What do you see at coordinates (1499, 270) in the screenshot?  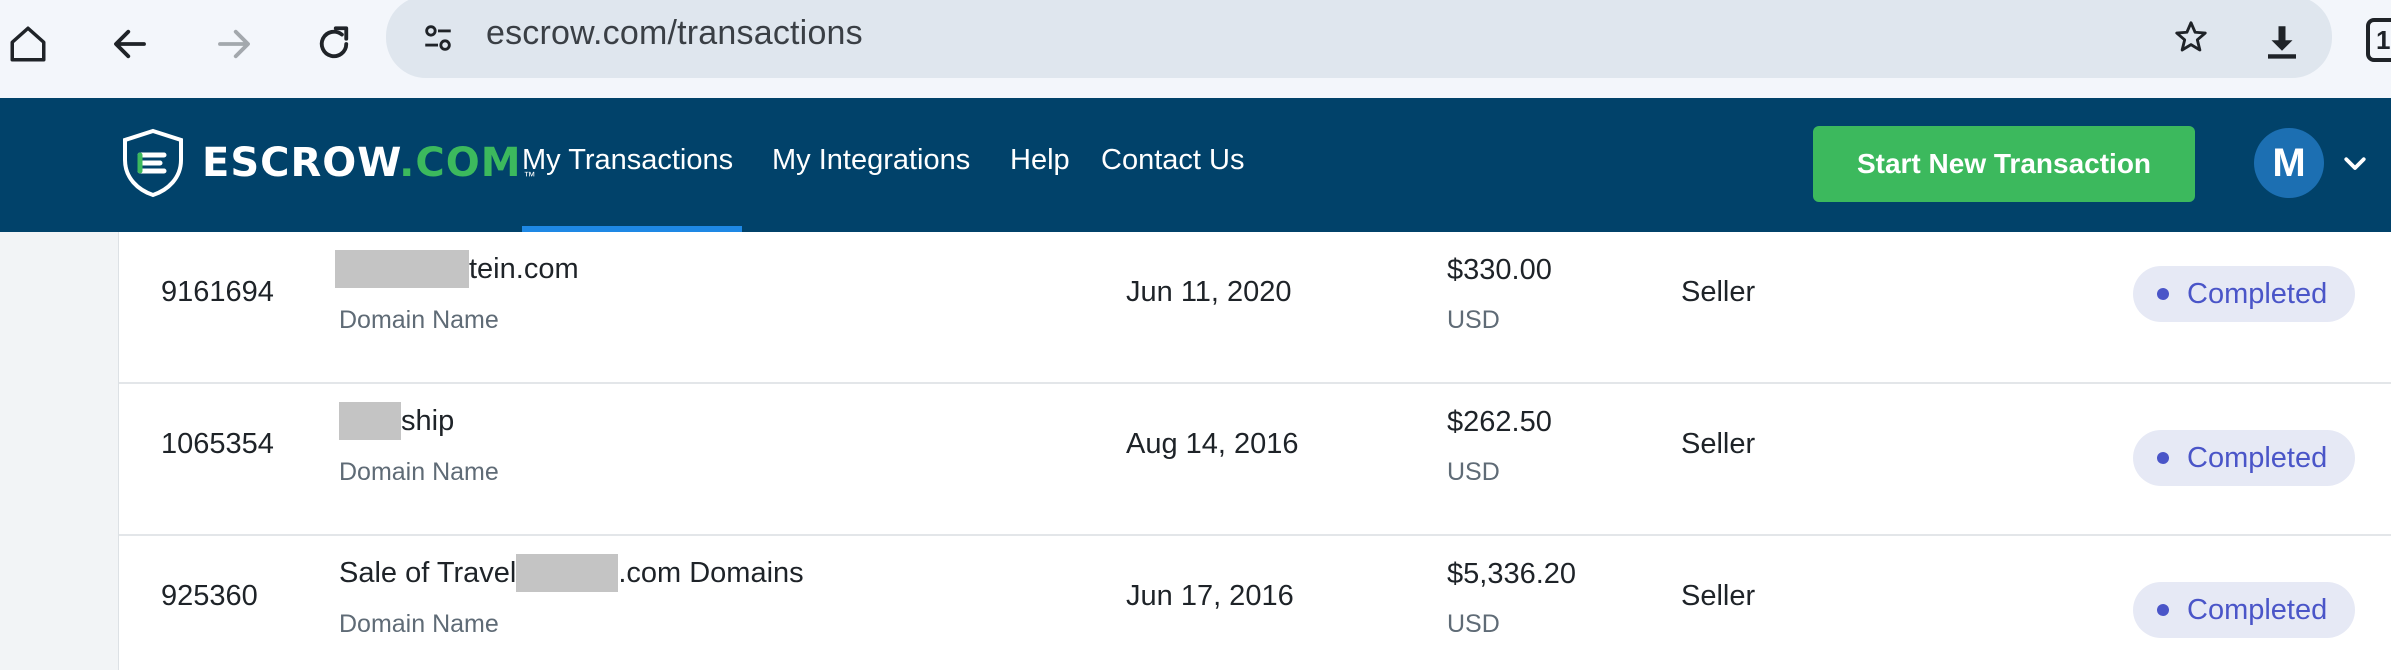 I see `transaction-amount: $330.00` at bounding box center [1499, 270].